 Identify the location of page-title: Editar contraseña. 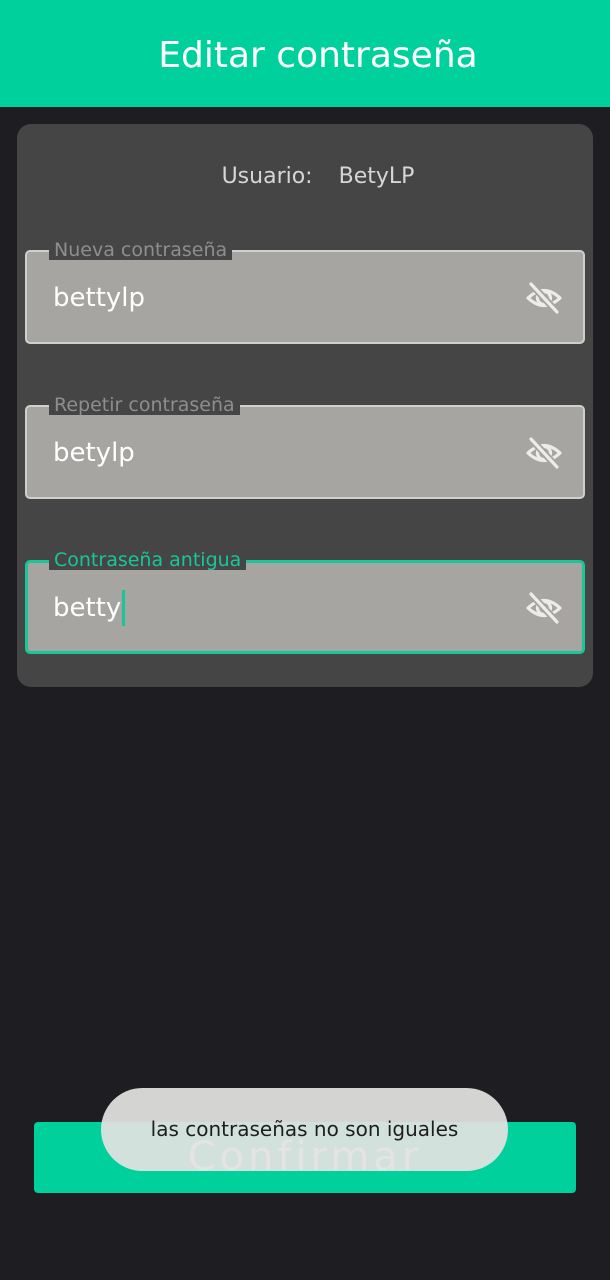
(318, 55).